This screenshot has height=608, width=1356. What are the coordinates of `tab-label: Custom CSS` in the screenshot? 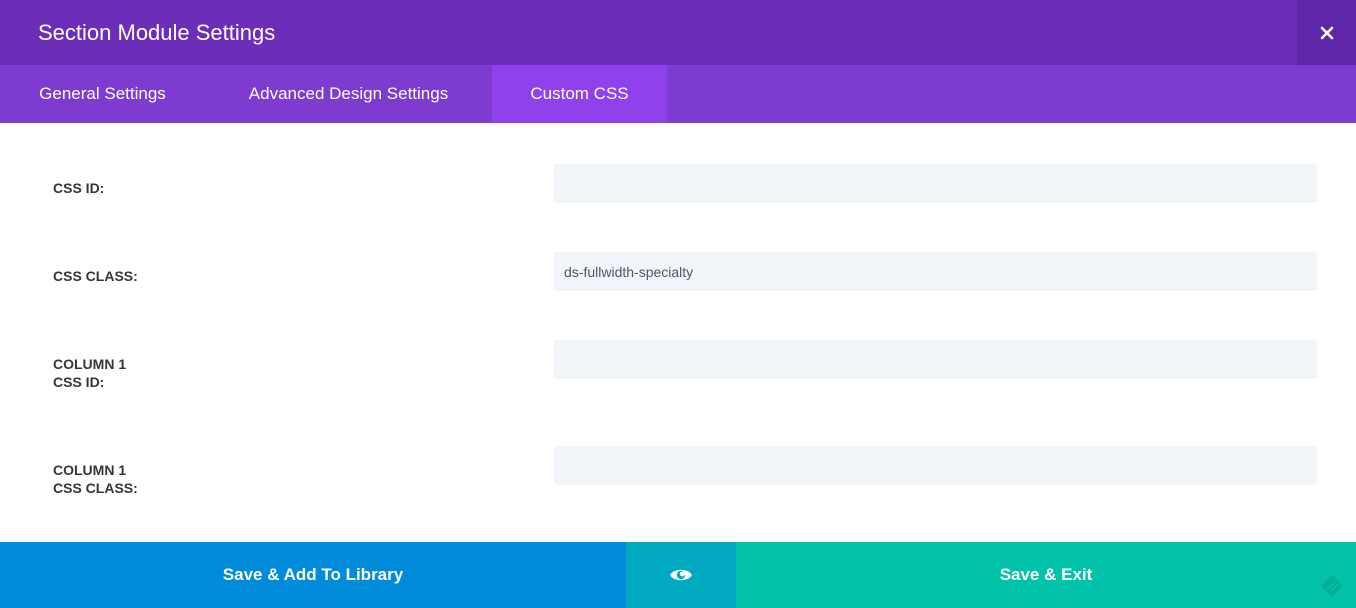 It's located at (579, 93).